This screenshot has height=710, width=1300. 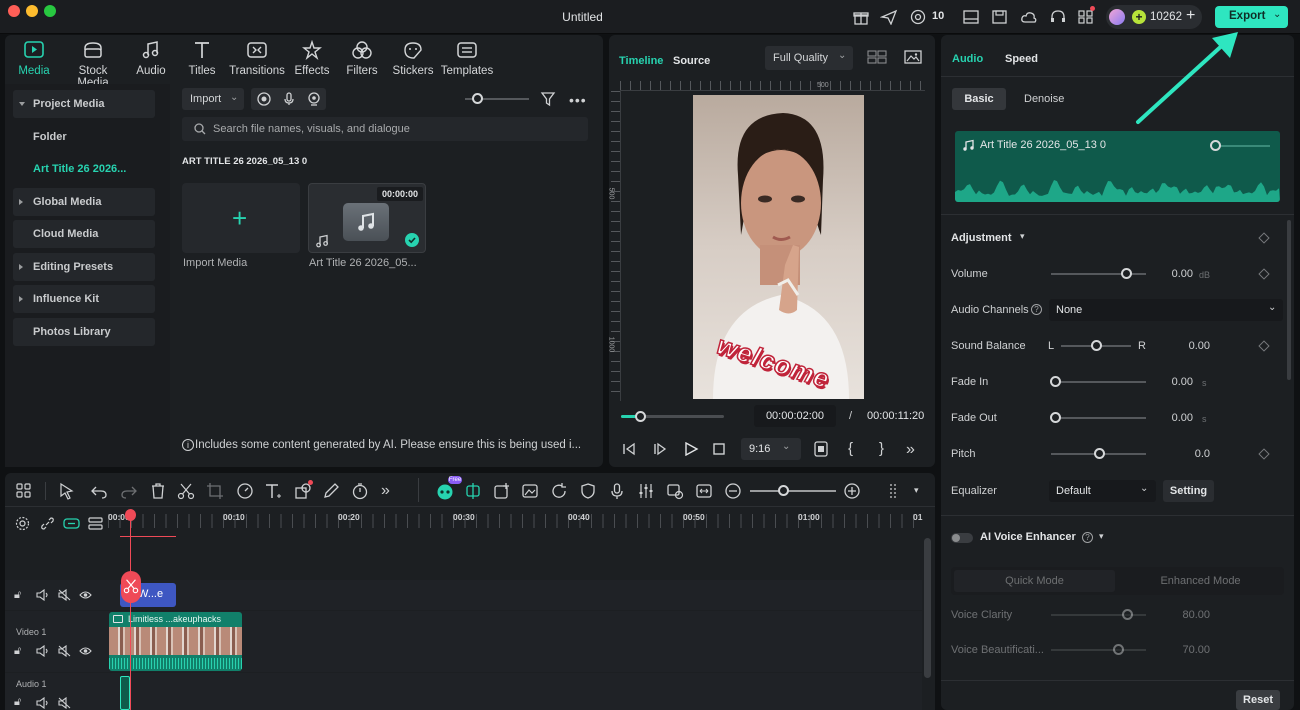 What do you see at coordinates (795, 416) in the screenshot?
I see `current-time: 00:00:02:00` at bounding box center [795, 416].